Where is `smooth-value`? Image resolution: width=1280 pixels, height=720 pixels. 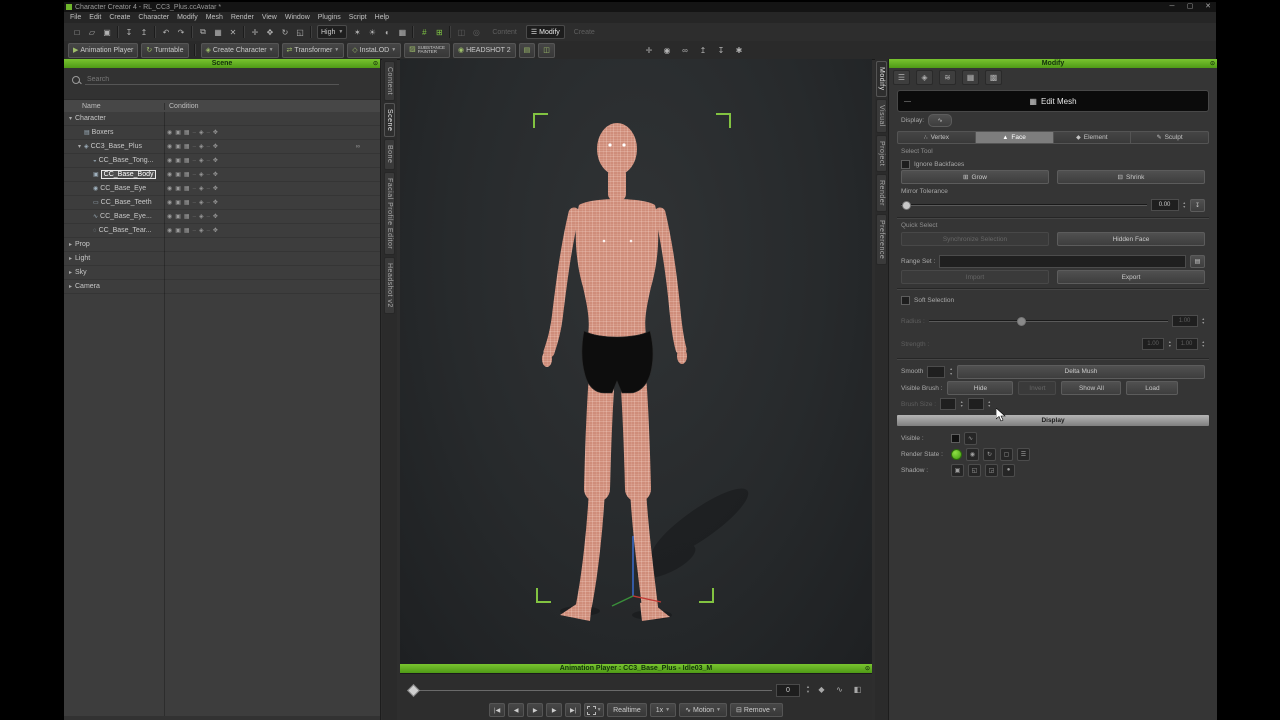
smooth-value is located at coordinates (936, 371).